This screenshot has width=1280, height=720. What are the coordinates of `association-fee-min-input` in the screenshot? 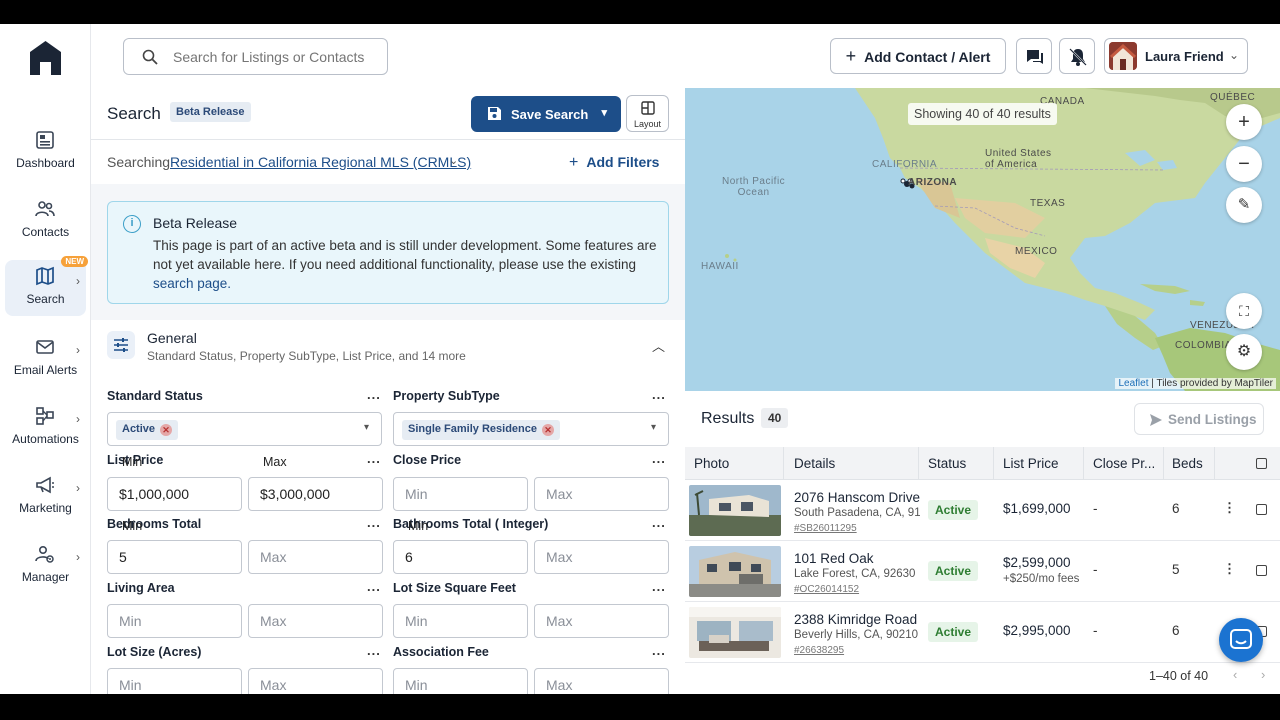 It's located at (460, 681).